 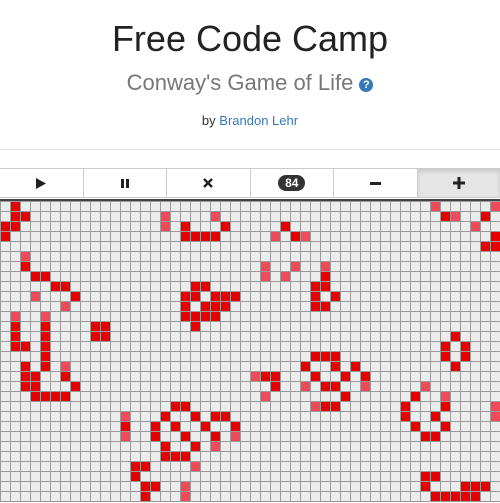 What do you see at coordinates (366, 85) in the screenshot?
I see `question-circle-icon: ?` at bounding box center [366, 85].